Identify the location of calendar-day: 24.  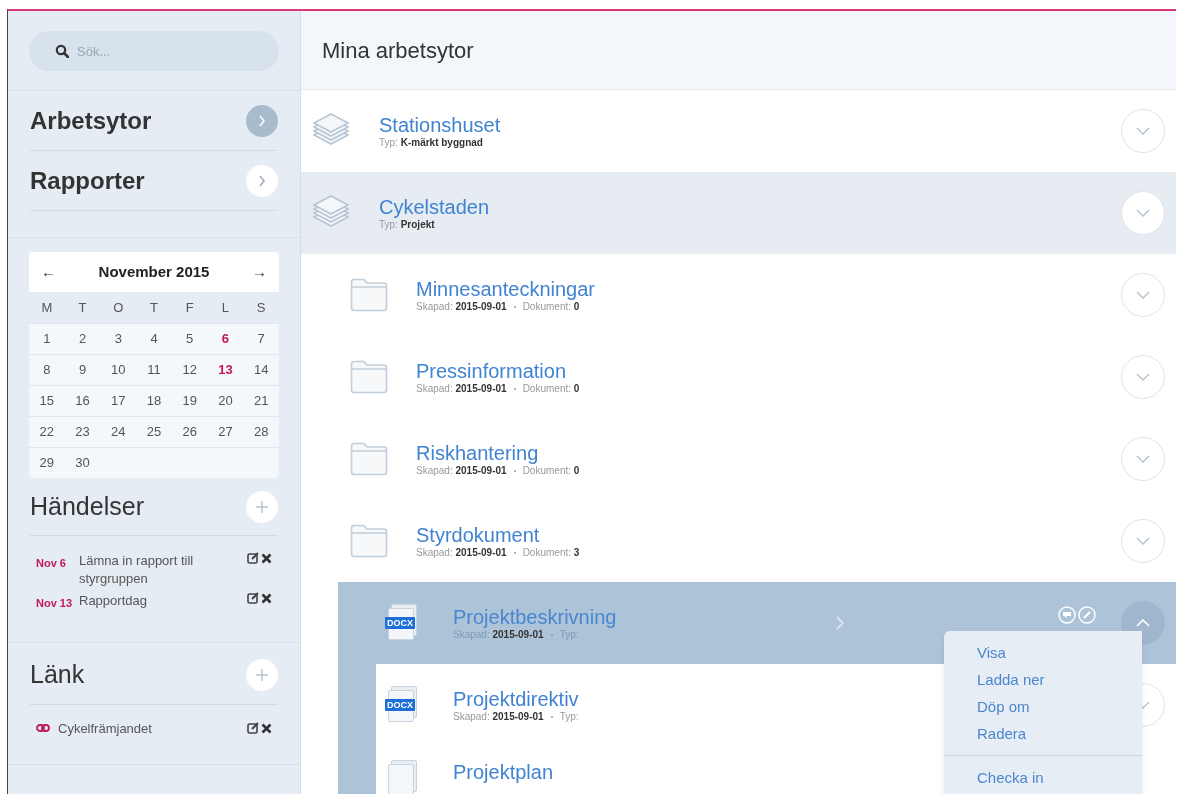
(118, 432).